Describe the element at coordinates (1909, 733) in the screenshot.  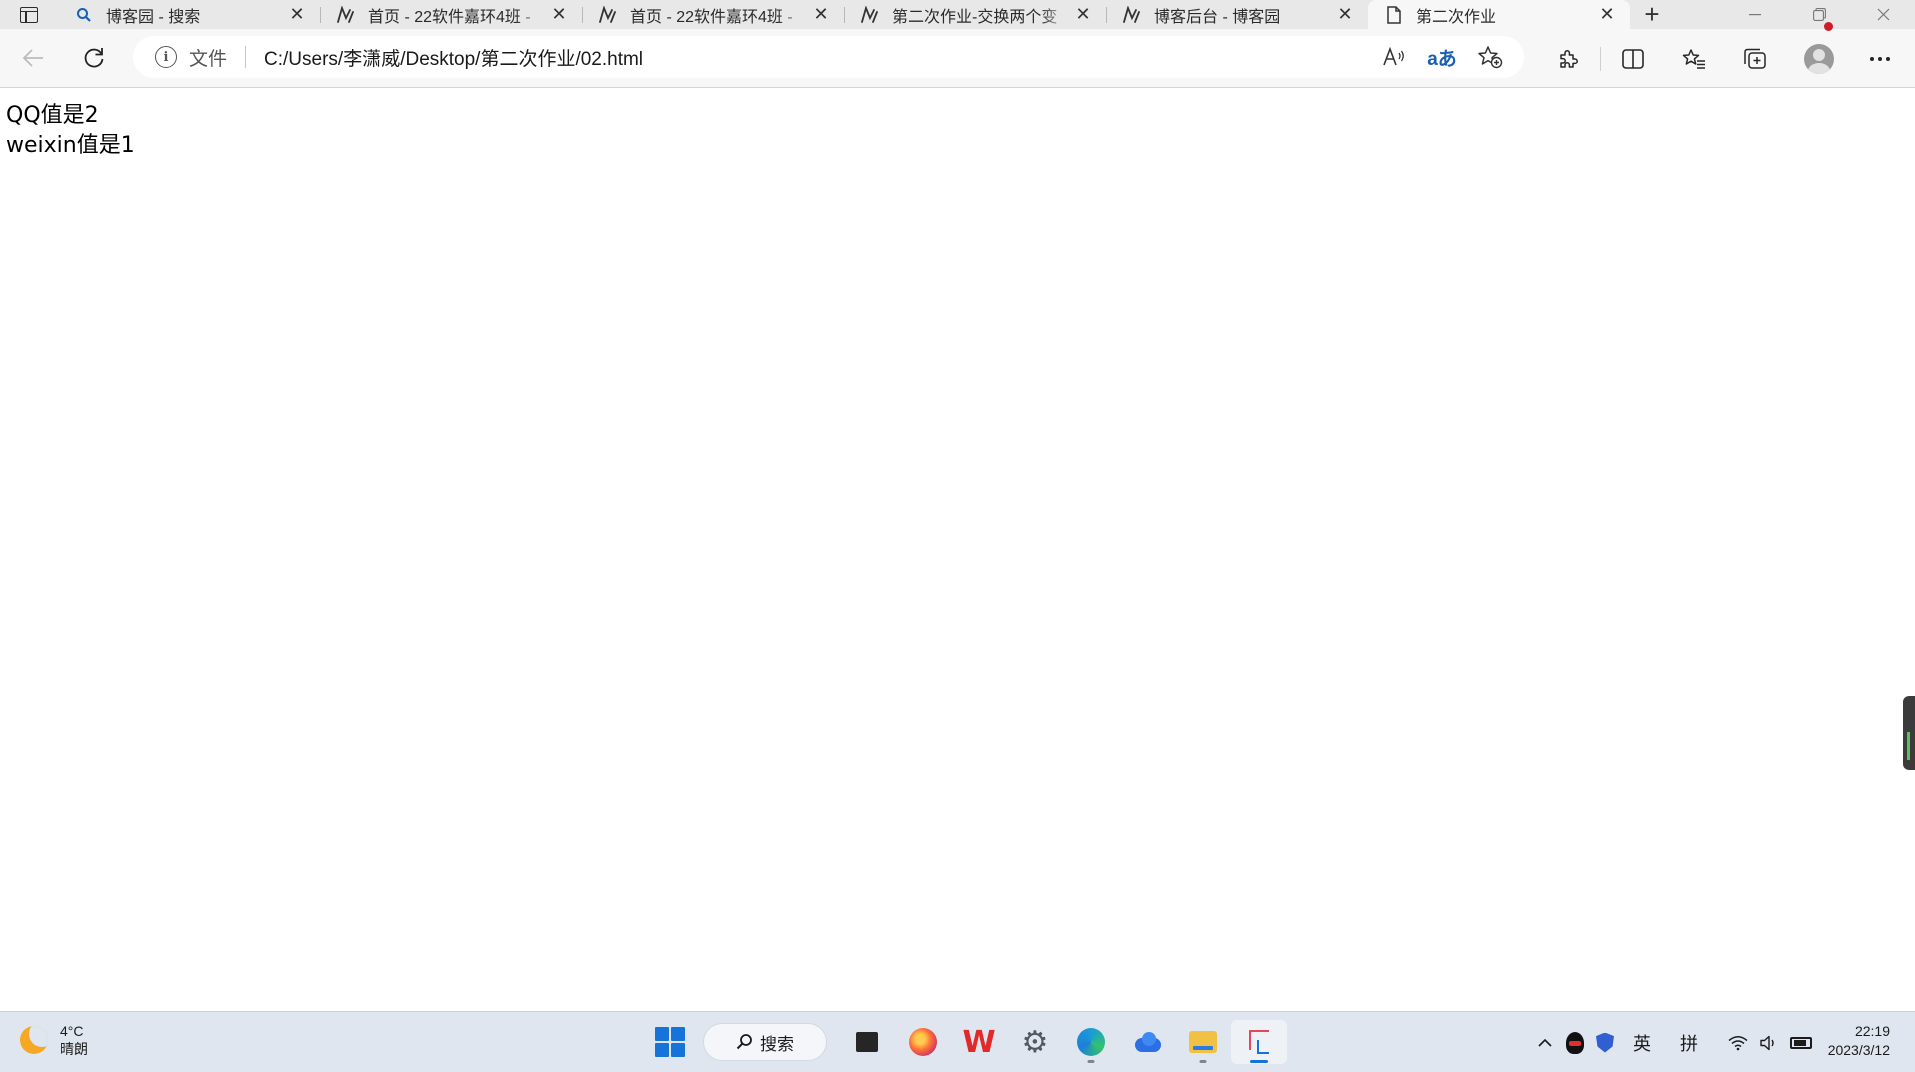
I see `side-panel-handle` at that location.